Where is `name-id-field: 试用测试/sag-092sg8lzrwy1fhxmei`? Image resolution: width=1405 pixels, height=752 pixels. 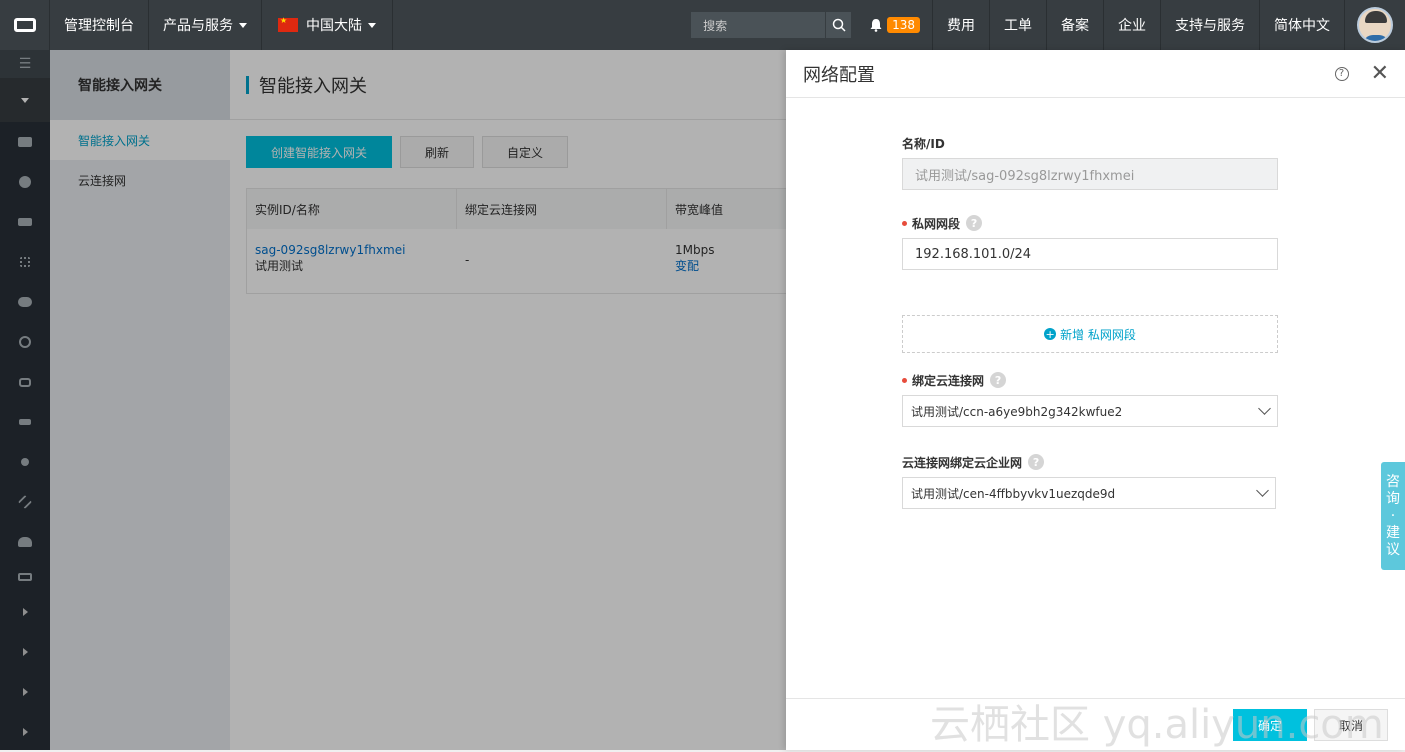 name-id-field: 试用测试/sag-092sg8lzrwy1fhxmei is located at coordinates (1090, 174).